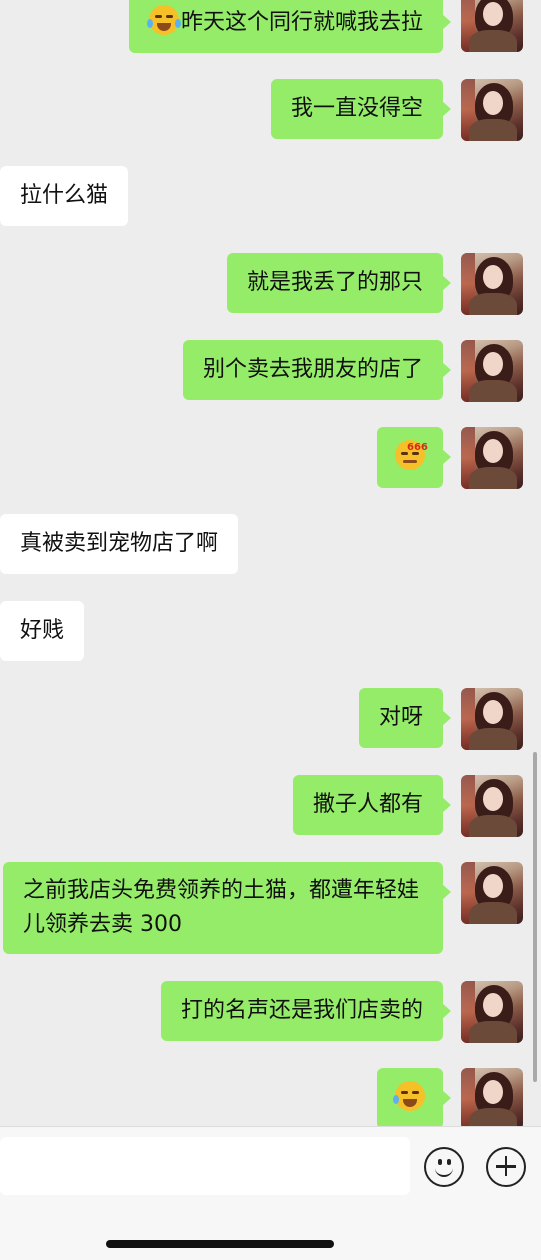 This screenshot has width=541, height=1260. I want to click on message-bubble, so click(414, 1097).